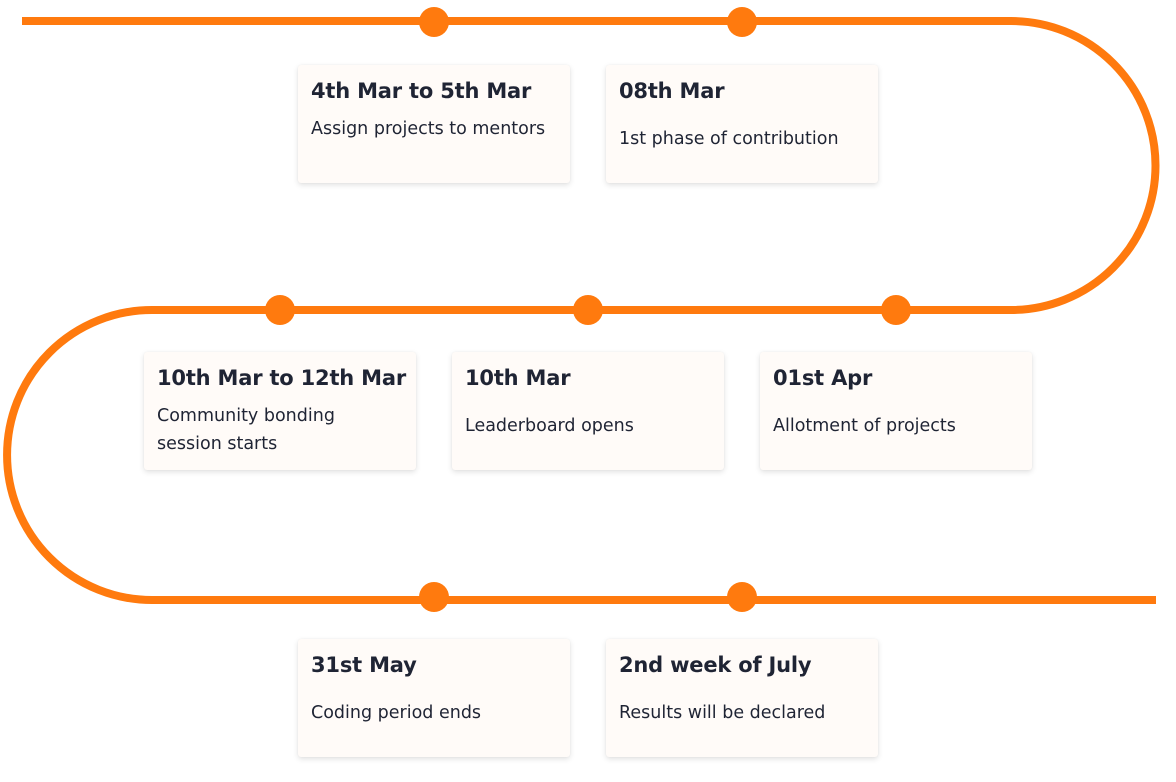  What do you see at coordinates (428, 129) in the screenshot?
I see `event-description: Assign projects to mentors` at bounding box center [428, 129].